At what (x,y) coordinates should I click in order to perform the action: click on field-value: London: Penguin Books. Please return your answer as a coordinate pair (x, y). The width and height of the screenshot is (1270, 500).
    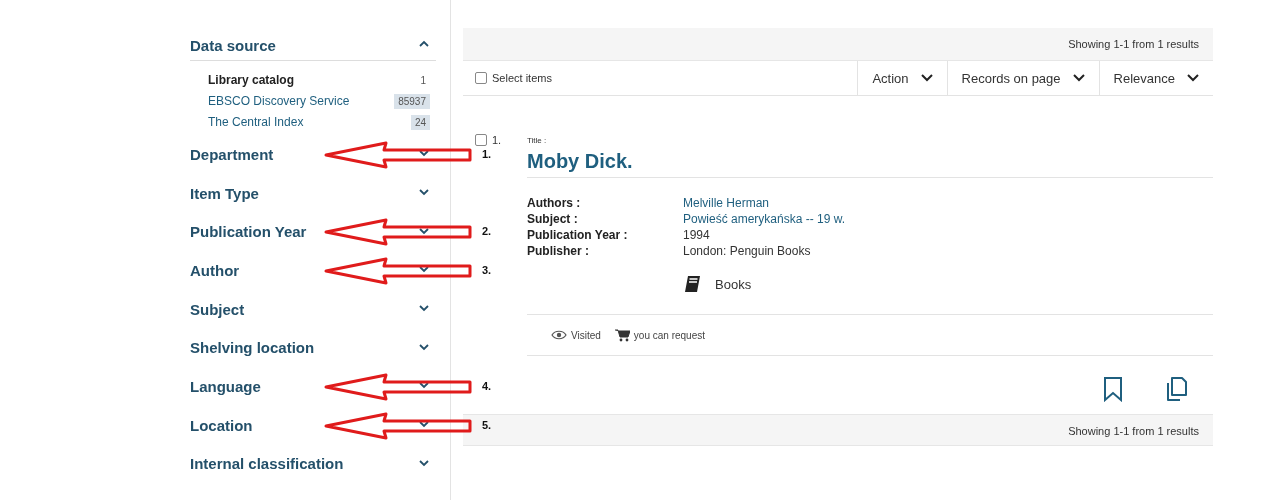
    Looking at the image, I should click on (747, 251).